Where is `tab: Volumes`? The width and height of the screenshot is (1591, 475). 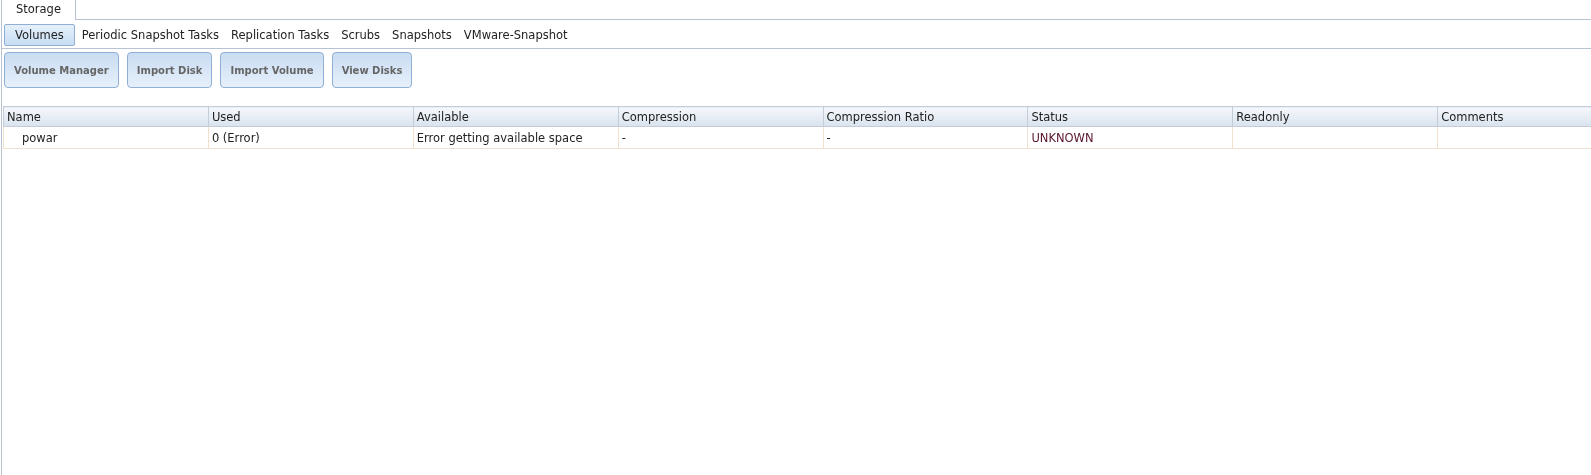 tab: Volumes is located at coordinates (39, 35).